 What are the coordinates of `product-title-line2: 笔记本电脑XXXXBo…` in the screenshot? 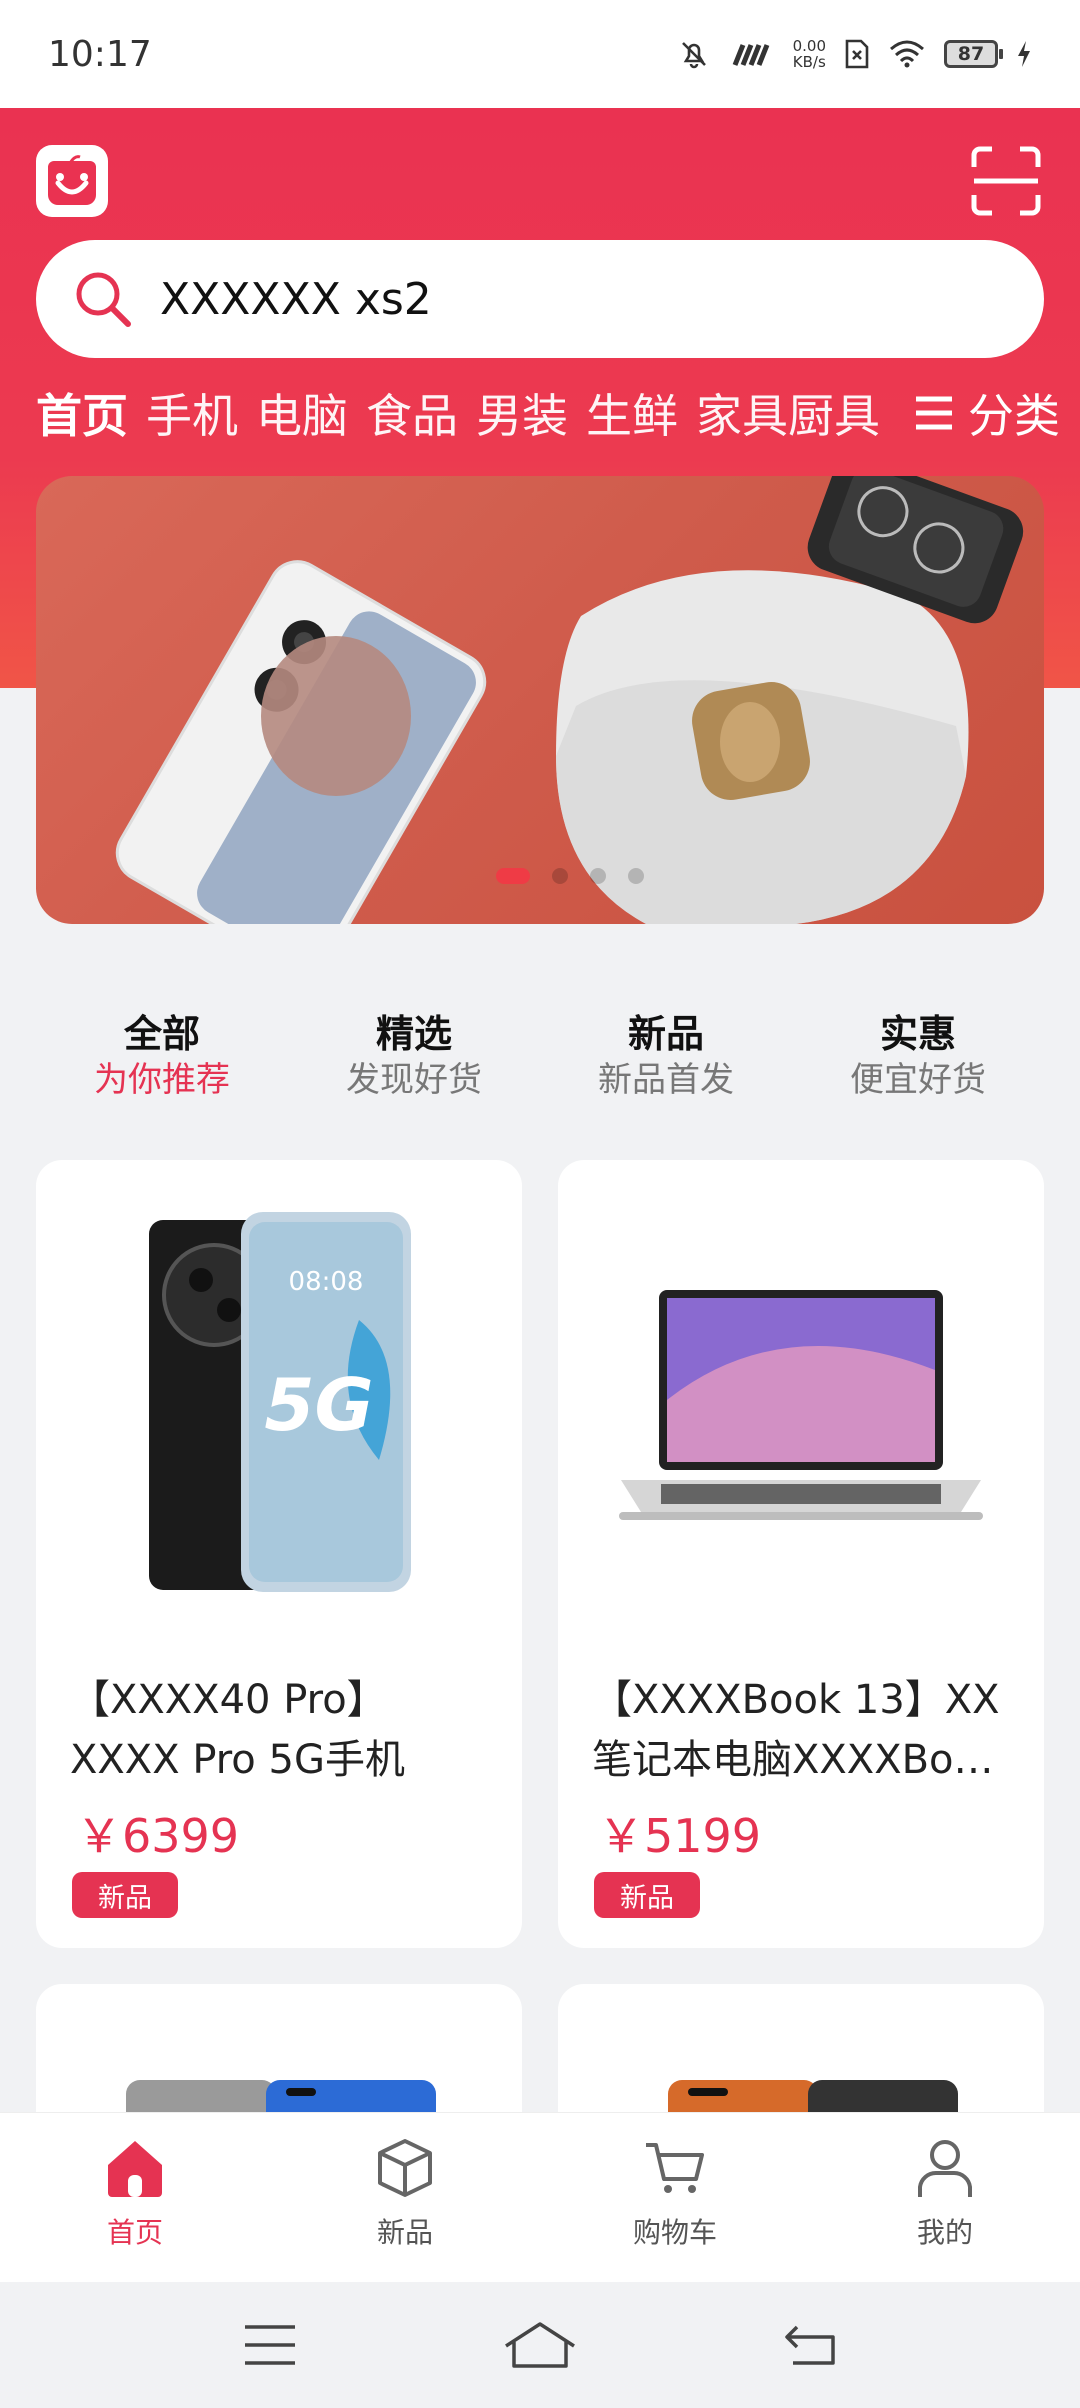 It's located at (793, 1760).